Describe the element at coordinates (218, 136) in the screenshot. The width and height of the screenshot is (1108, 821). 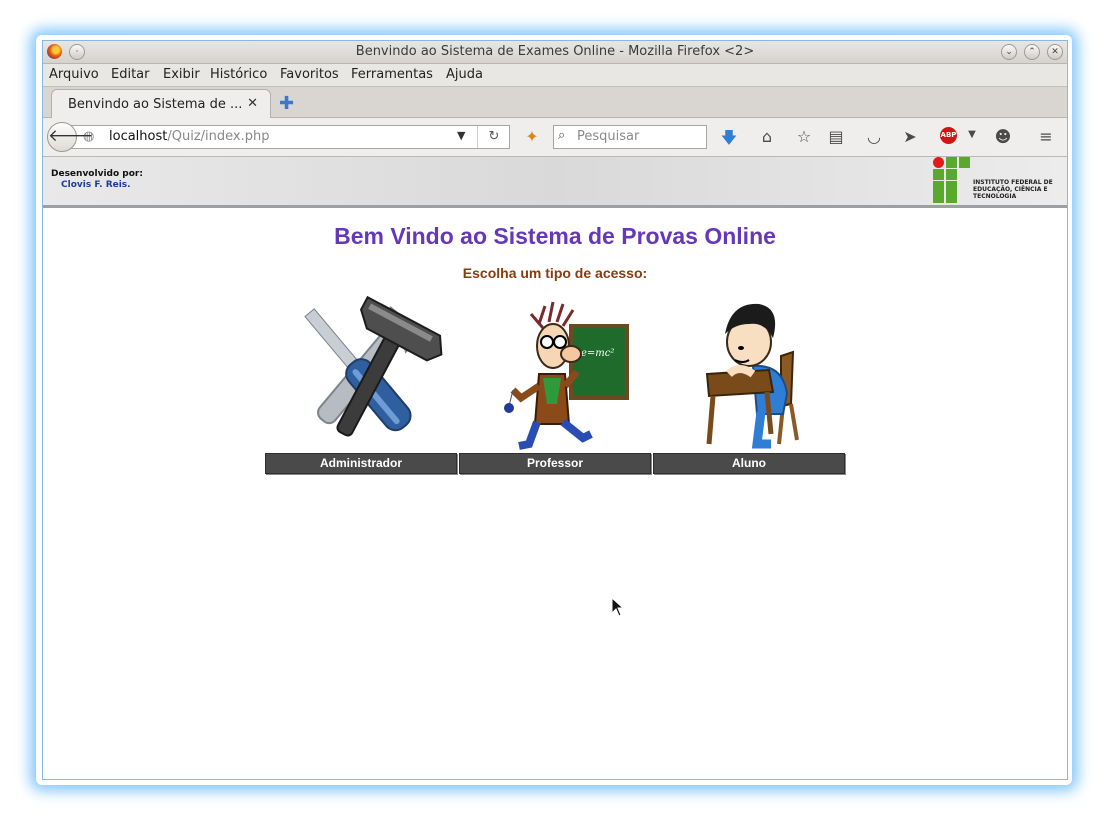
I see `url-path: /Quiz/index.php` at that location.